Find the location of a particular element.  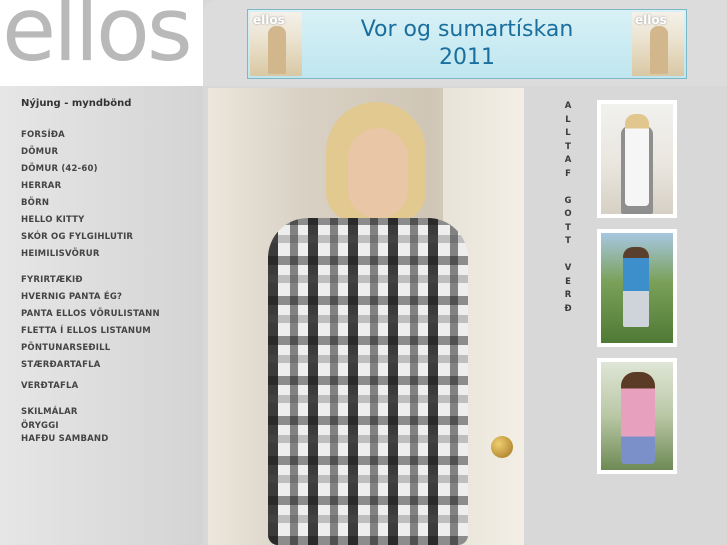

slogan-letter: G is located at coordinates (568, 200).